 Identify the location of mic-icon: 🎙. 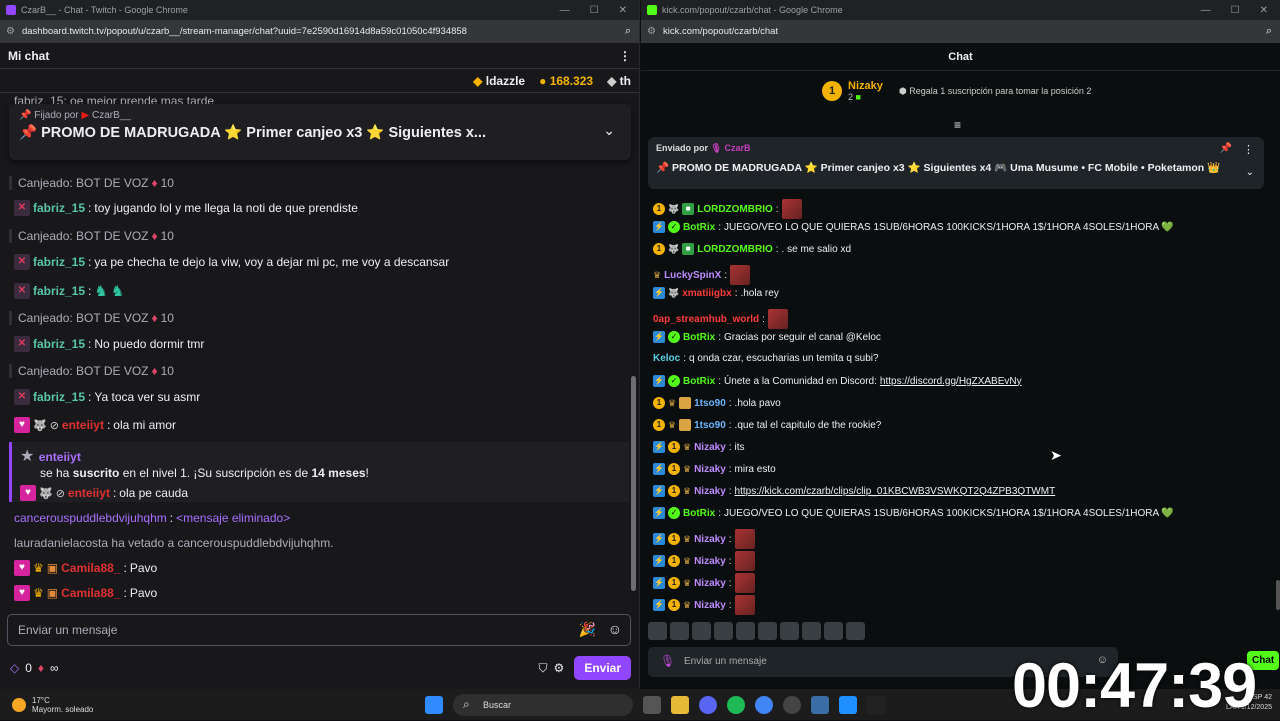
(667, 661).